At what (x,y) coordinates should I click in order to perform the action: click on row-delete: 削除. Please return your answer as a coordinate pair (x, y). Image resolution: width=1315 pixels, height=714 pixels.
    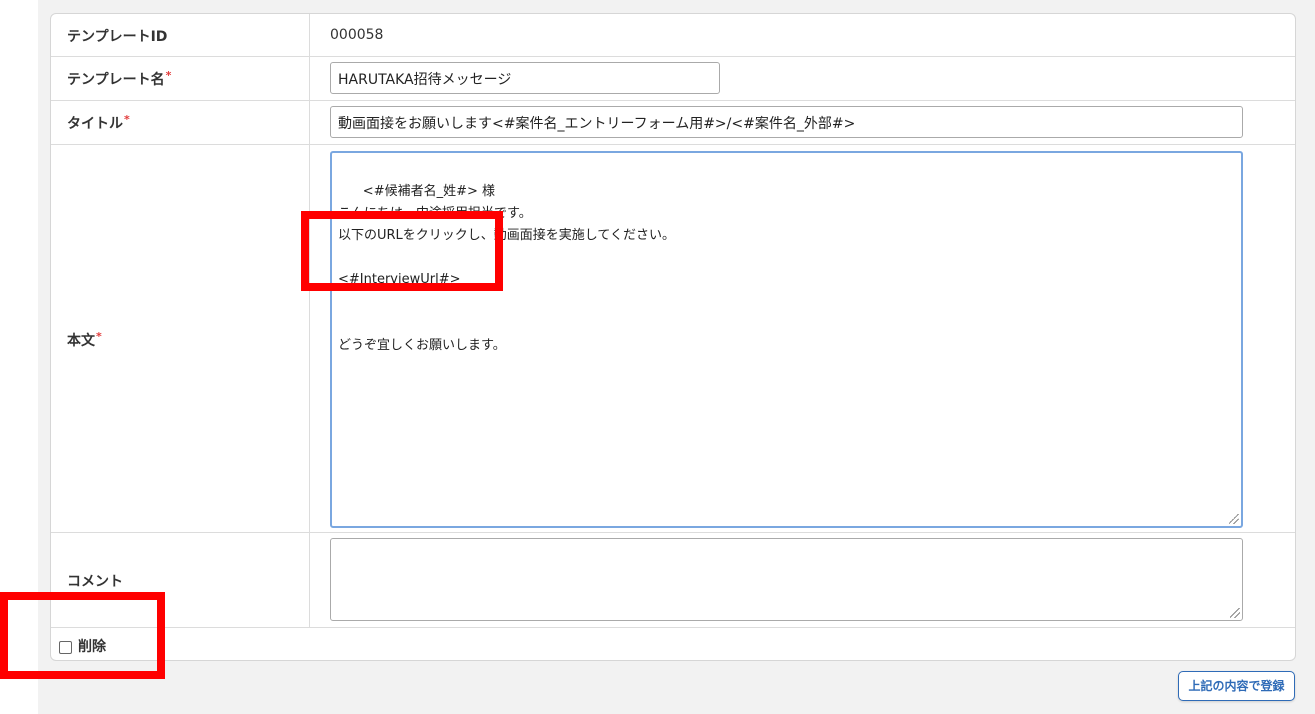
    Looking at the image, I should click on (673, 645).